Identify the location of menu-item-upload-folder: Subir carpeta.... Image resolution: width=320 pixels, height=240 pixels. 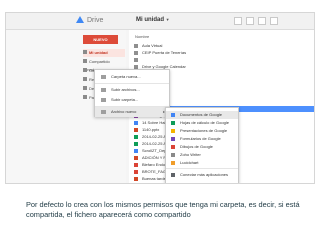
(132, 100).